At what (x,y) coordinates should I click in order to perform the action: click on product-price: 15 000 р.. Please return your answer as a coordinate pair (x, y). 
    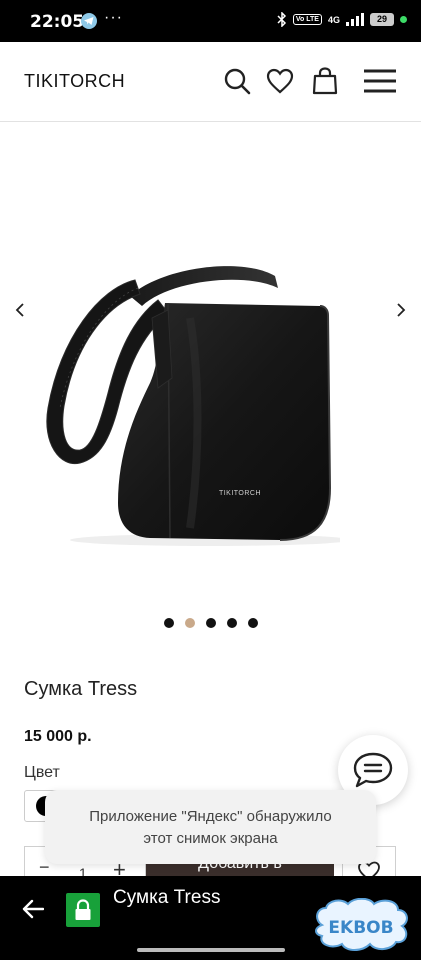
    Looking at the image, I should click on (58, 736).